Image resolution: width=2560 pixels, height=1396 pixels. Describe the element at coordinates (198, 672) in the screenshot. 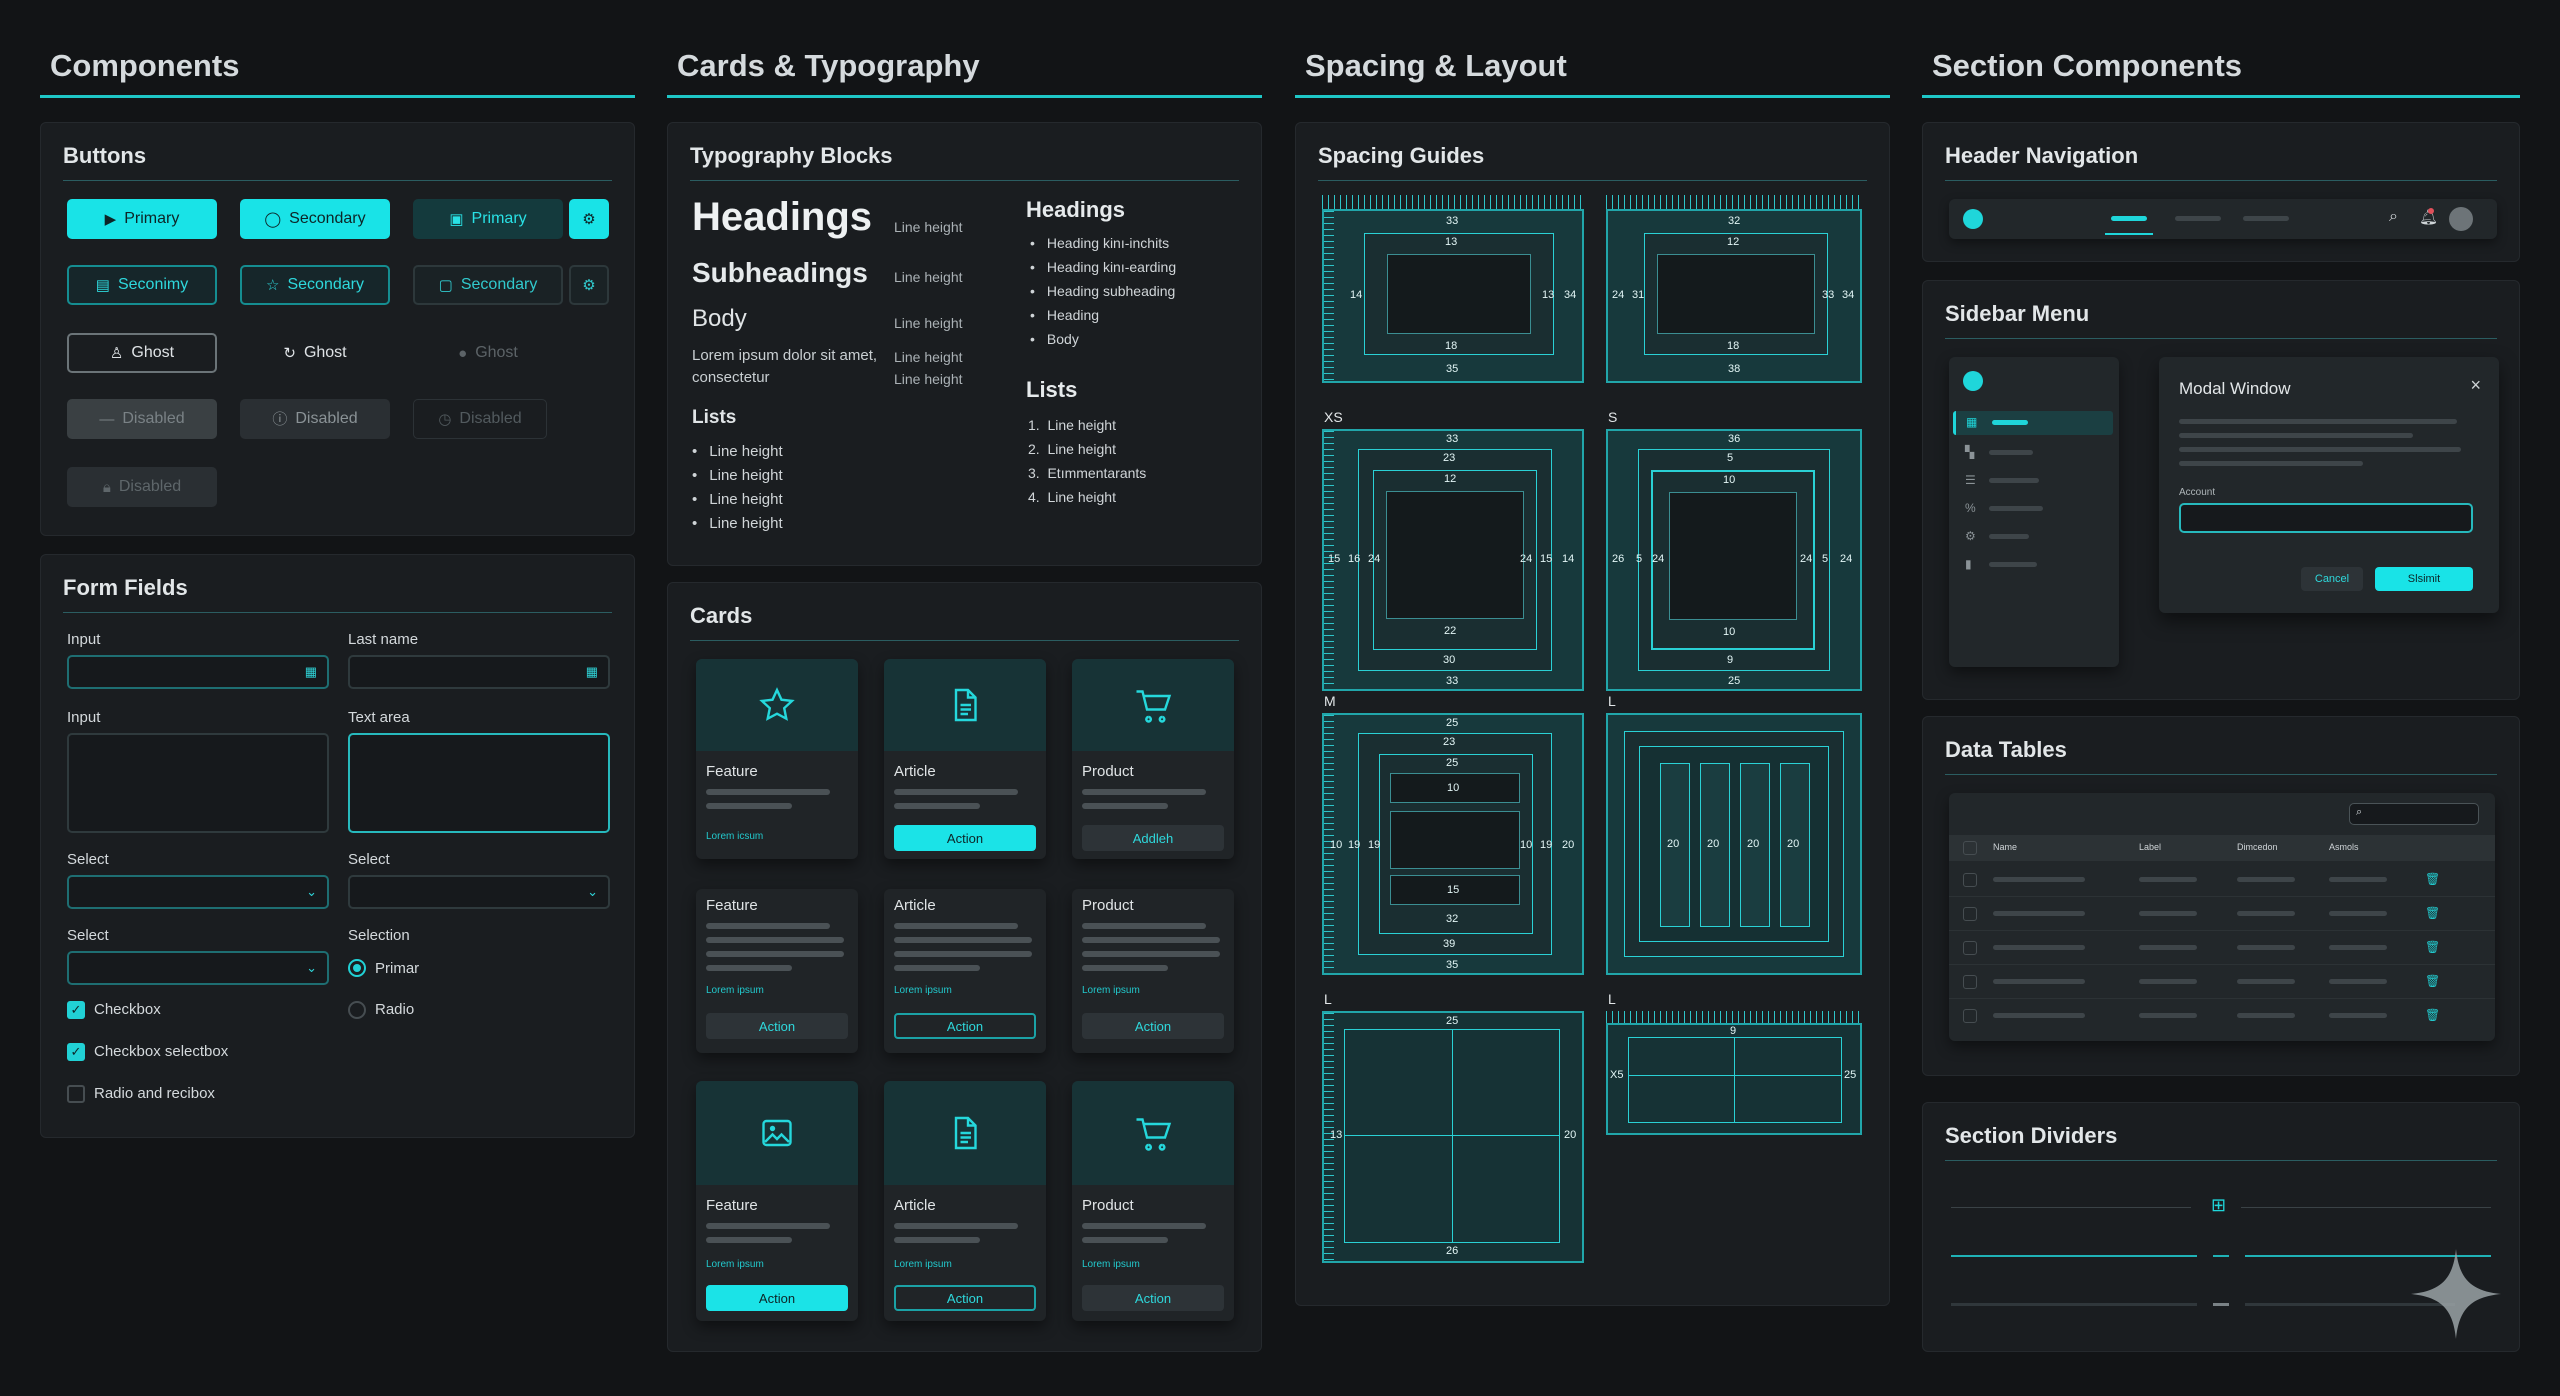

I see `input-field: ▦` at that location.